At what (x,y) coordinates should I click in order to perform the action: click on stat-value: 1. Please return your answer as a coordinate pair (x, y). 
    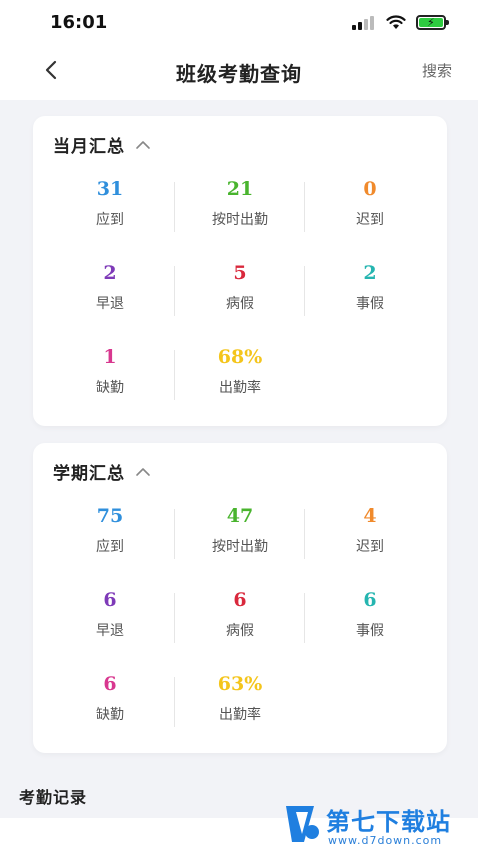
    Looking at the image, I should click on (110, 357).